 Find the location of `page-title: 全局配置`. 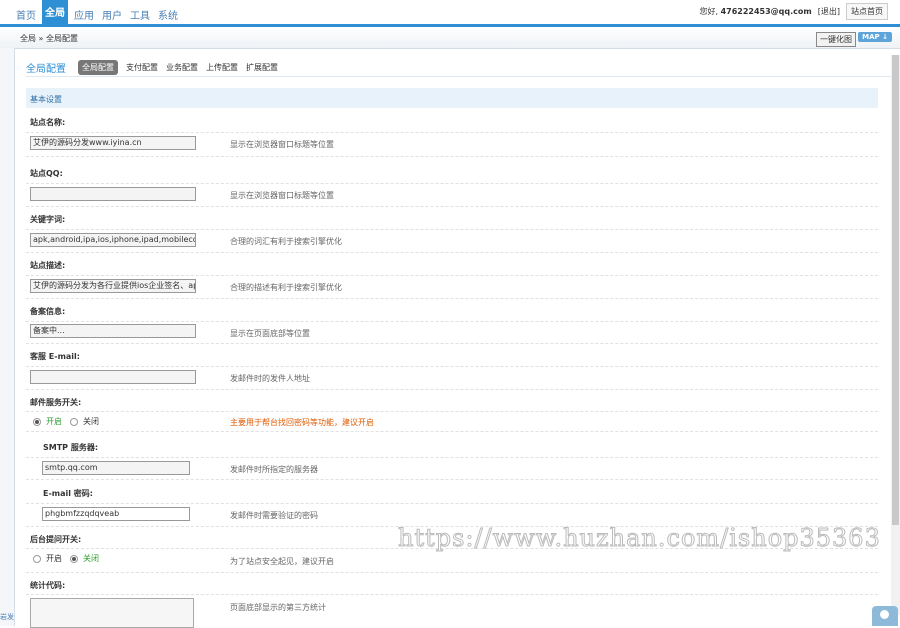

page-title: 全局配置 is located at coordinates (46, 69).